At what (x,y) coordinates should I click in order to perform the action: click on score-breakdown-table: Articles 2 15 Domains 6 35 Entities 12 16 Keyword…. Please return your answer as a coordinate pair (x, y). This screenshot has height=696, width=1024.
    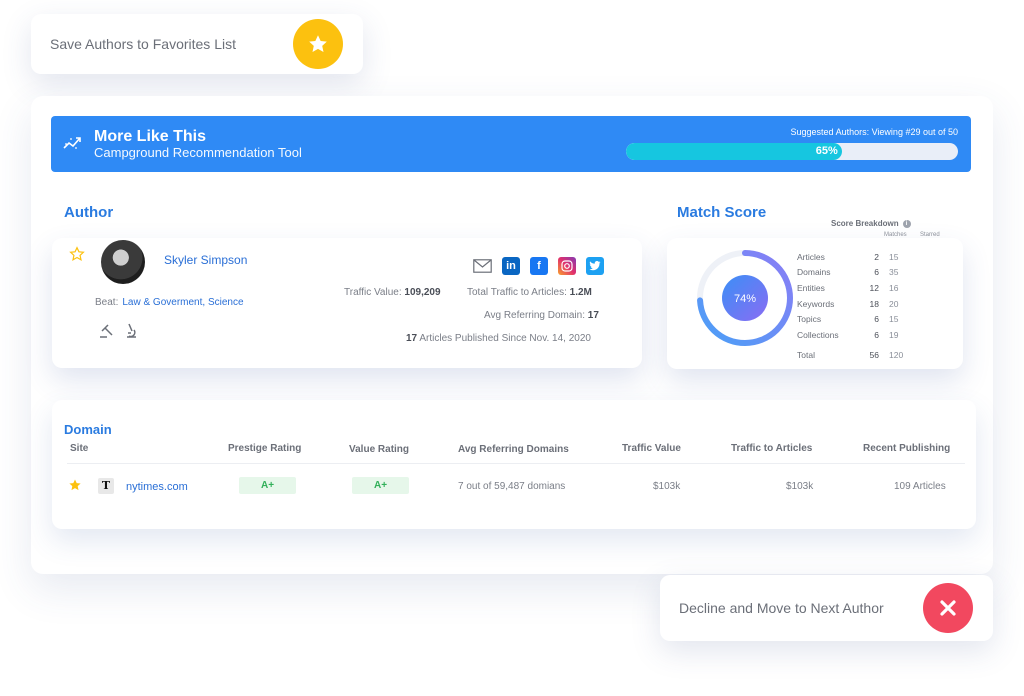
    Looking at the image, I should click on (867, 306).